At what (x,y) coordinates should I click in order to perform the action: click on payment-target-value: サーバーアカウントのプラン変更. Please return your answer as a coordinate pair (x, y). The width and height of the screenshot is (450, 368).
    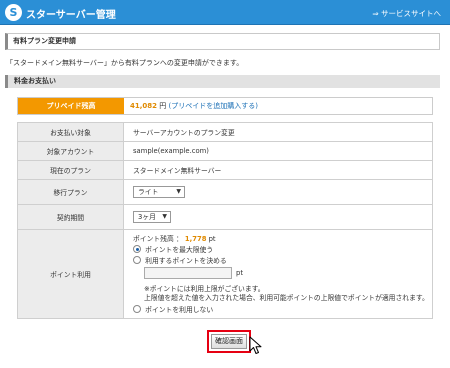
    Looking at the image, I should click on (278, 132).